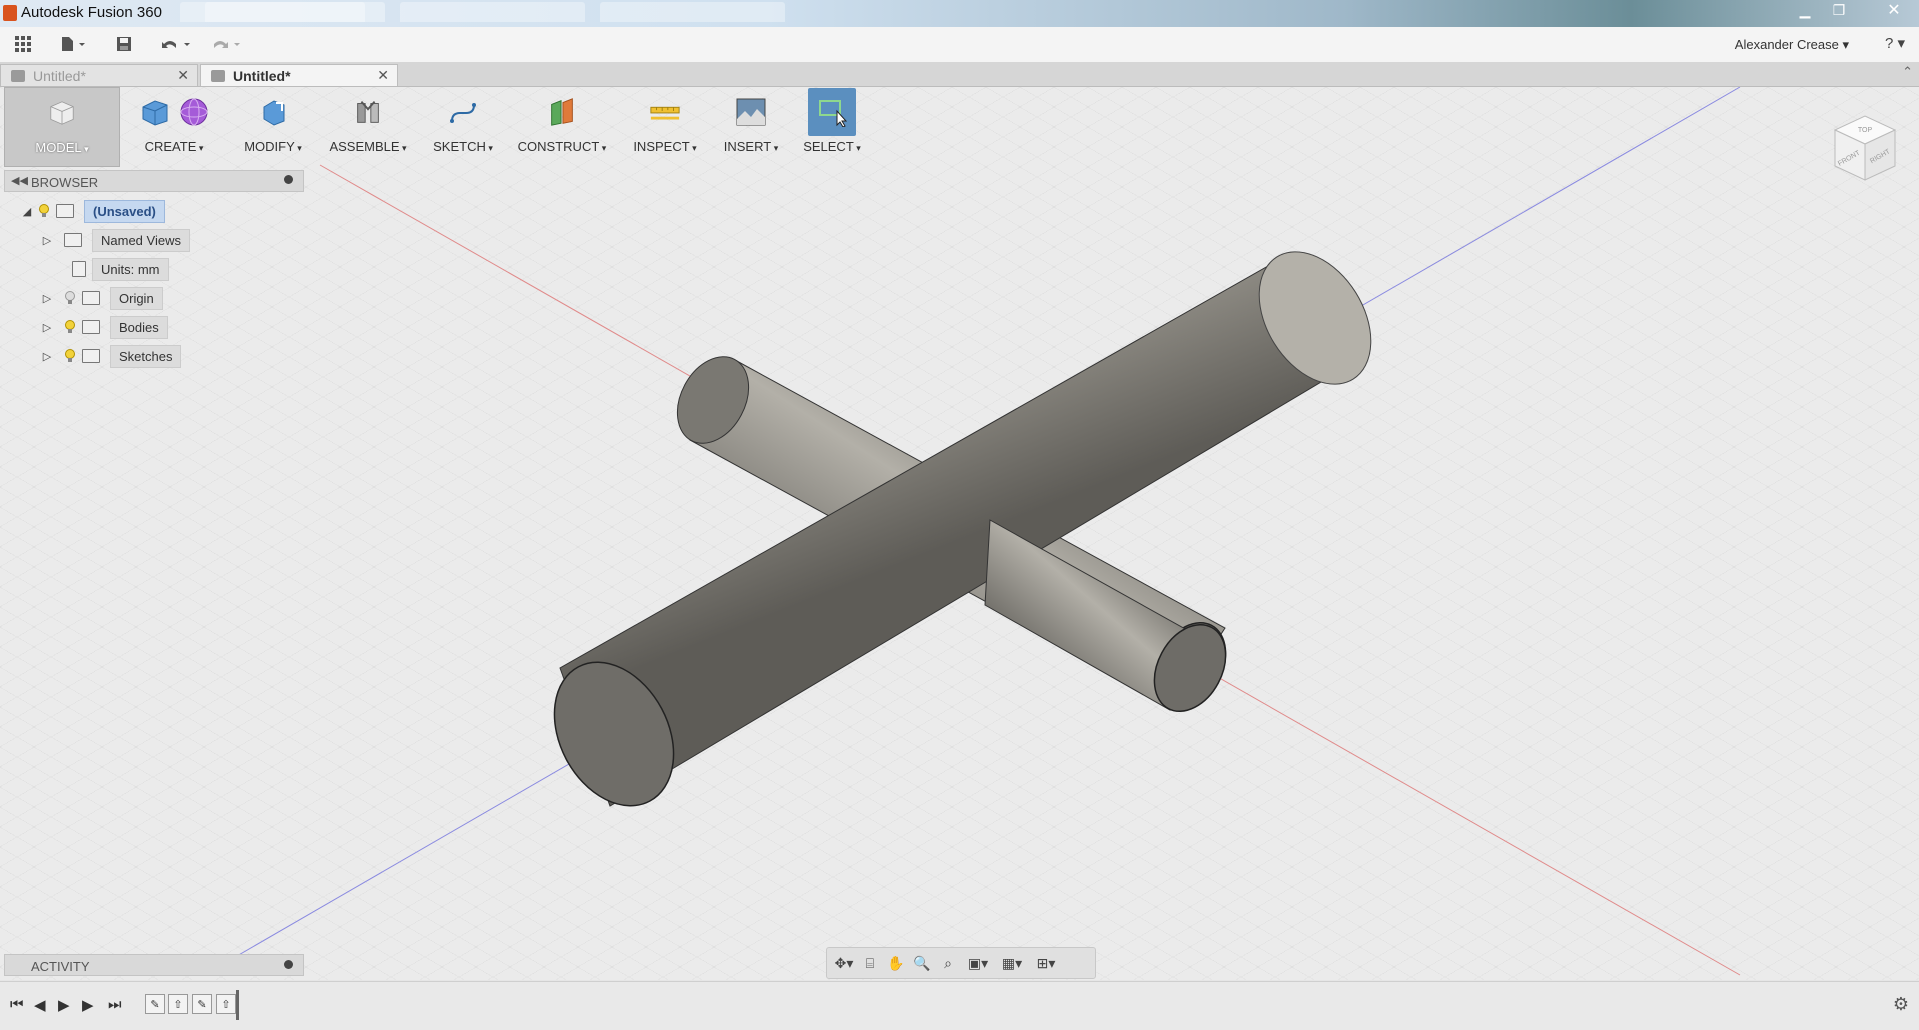  What do you see at coordinates (273, 127) in the screenshot?
I see `modify-menu: MODIFY` at bounding box center [273, 127].